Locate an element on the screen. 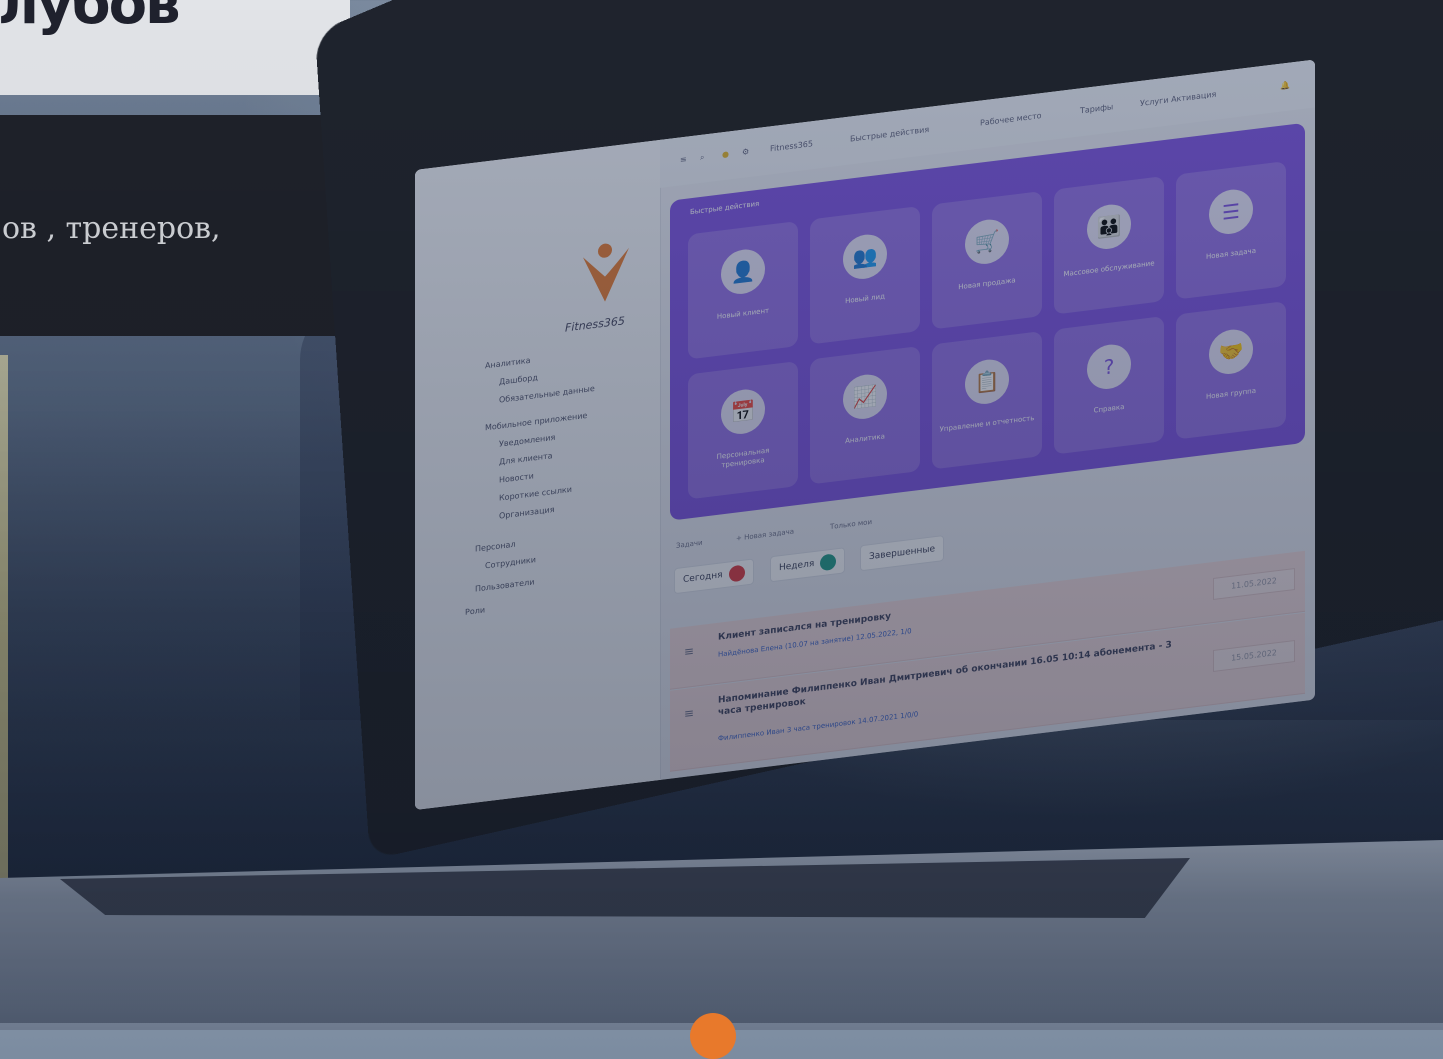 The height and width of the screenshot is (1059, 1443). task-date: 15.05.2022 is located at coordinates (1254, 656).